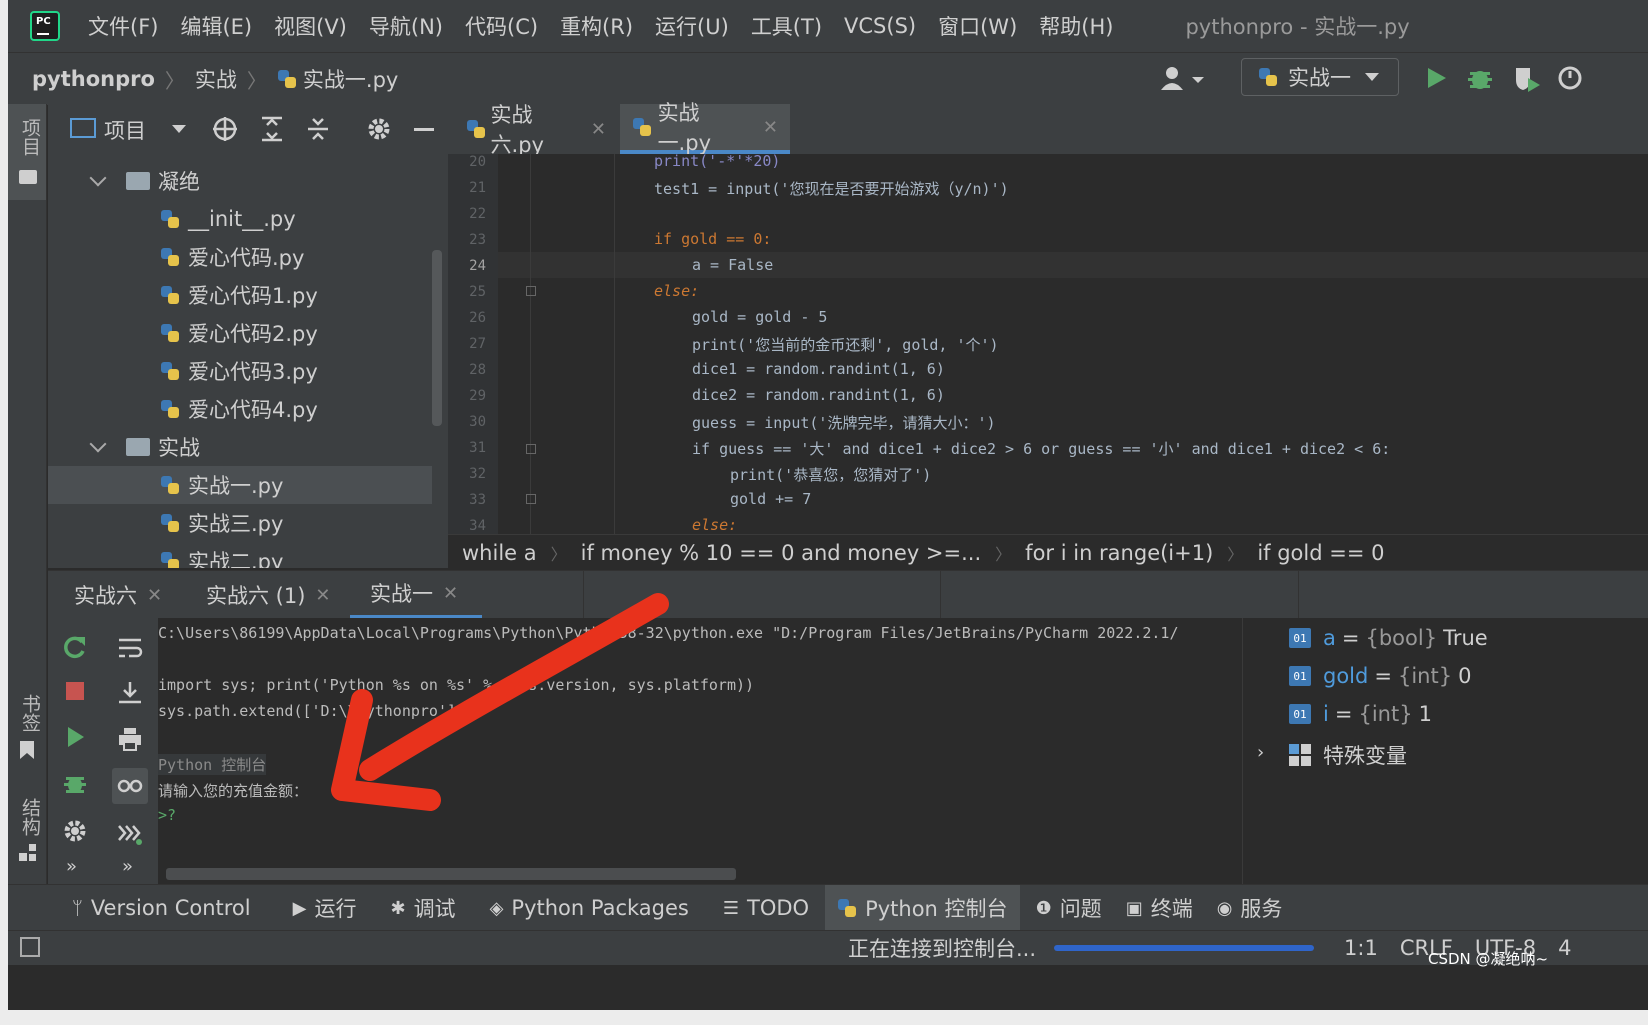 The height and width of the screenshot is (1025, 1648). I want to click on tree-file: 爱心代码1.py, so click(239, 295).